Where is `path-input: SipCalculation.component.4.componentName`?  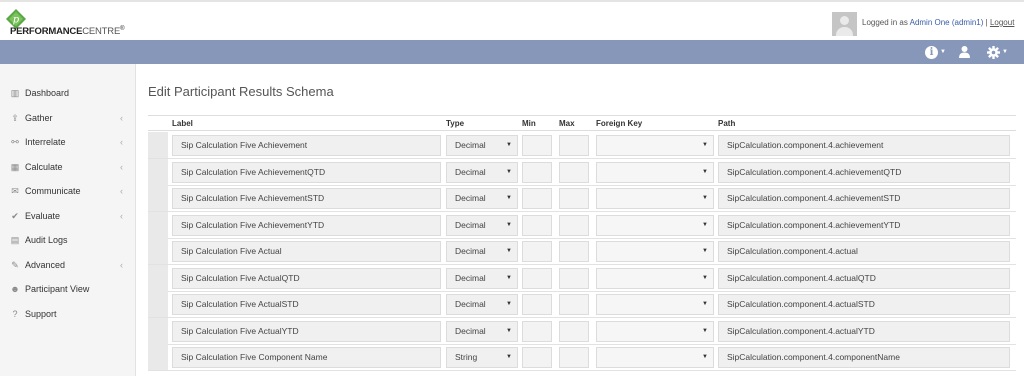
path-input: SipCalculation.component.4.componentName is located at coordinates (864, 357).